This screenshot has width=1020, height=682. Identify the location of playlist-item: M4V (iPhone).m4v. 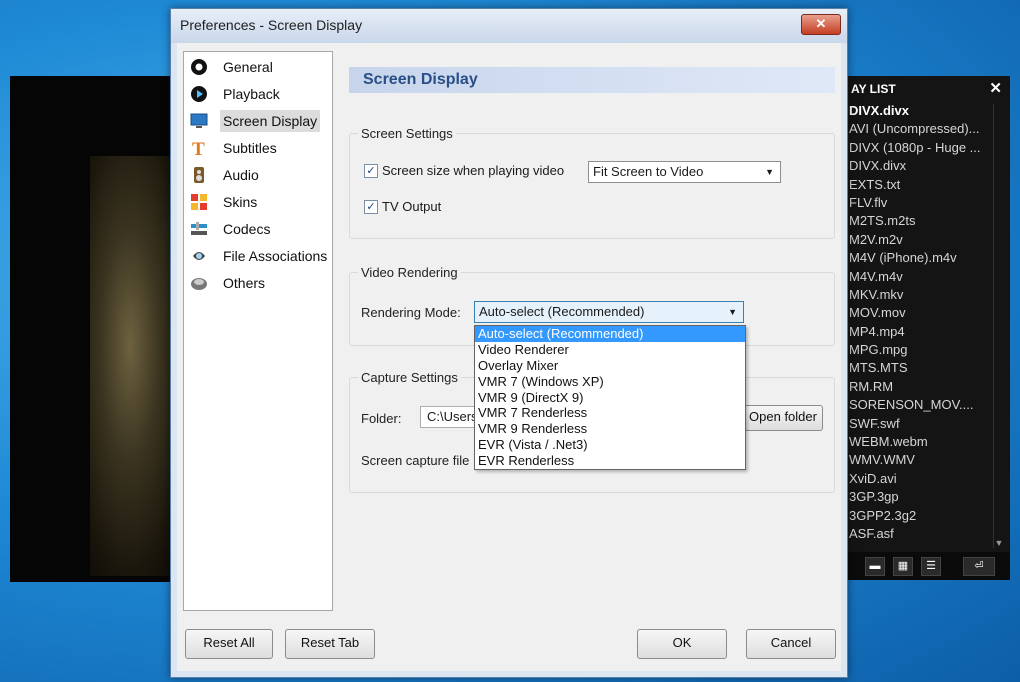
(919, 258).